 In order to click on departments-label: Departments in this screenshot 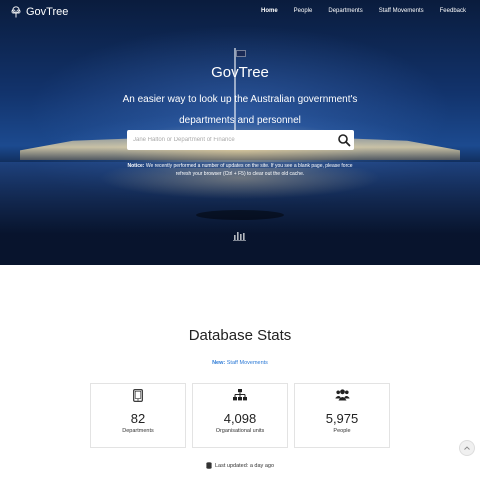, I will do `click(138, 431)`.